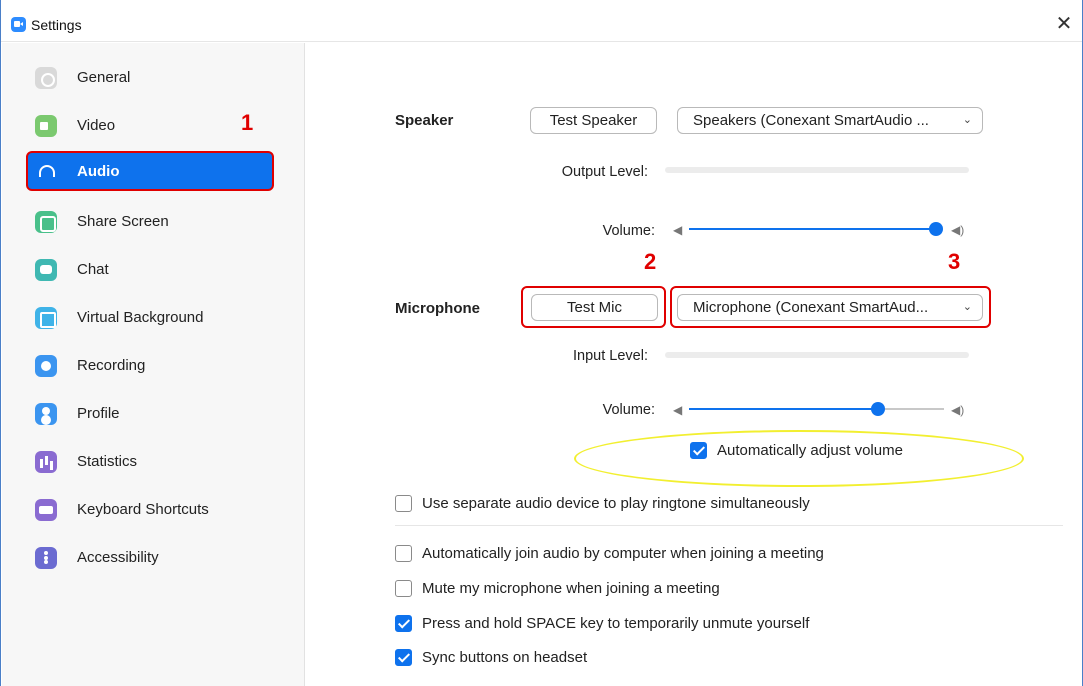 This screenshot has width=1083, height=686. I want to click on auto-adjust-volume-checkbox, so click(698, 450).